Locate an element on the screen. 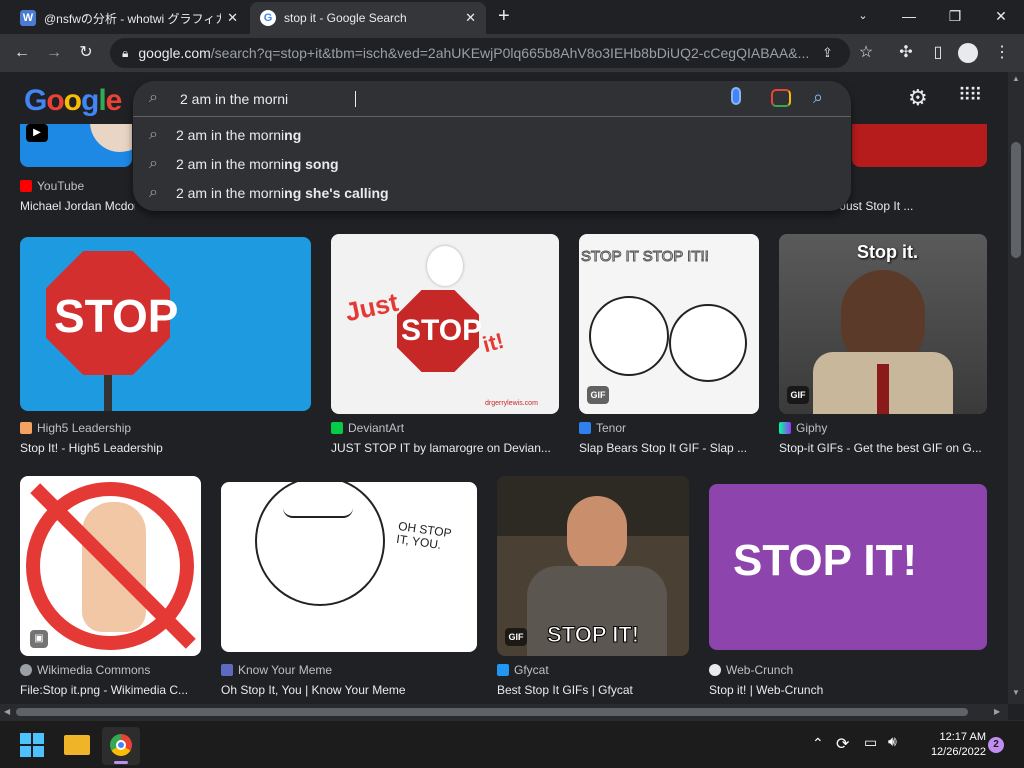  result-source: YouTube is located at coordinates (52, 186).